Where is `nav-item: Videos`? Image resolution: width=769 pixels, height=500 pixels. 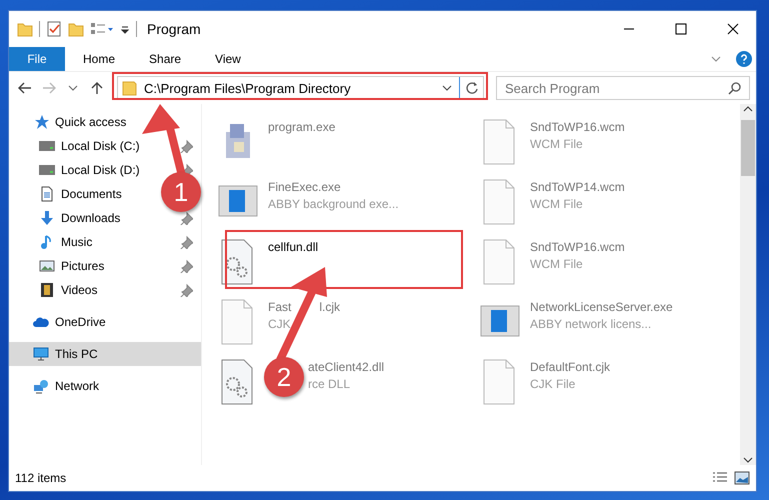 nav-item: Videos is located at coordinates (79, 290).